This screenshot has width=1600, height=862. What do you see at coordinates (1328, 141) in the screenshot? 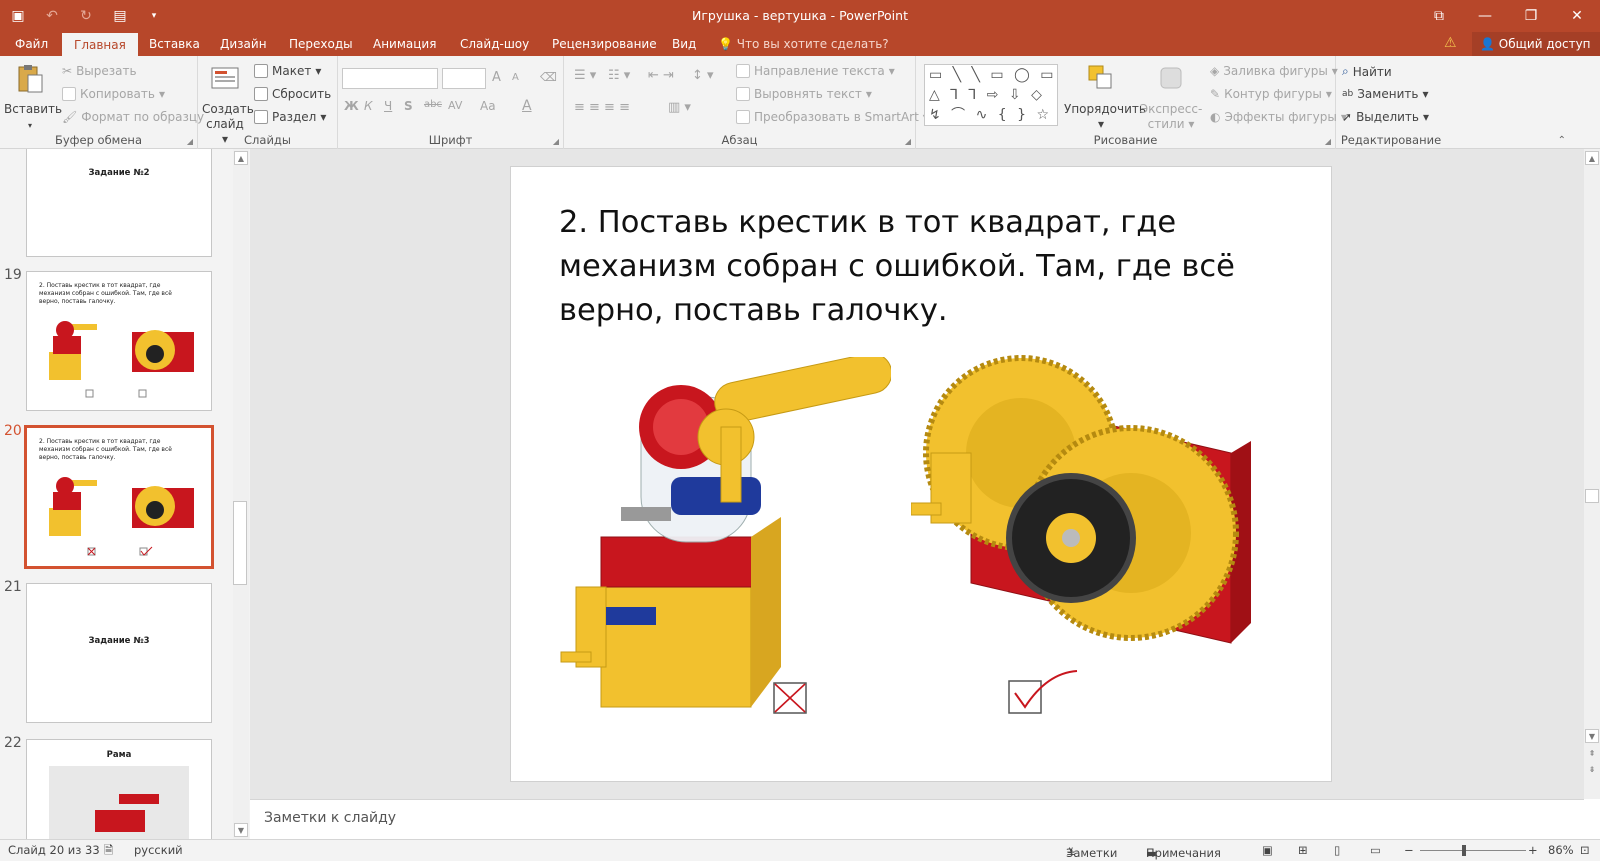
I see `drawing-launcher-icon: ◢` at bounding box center [1328, 141].